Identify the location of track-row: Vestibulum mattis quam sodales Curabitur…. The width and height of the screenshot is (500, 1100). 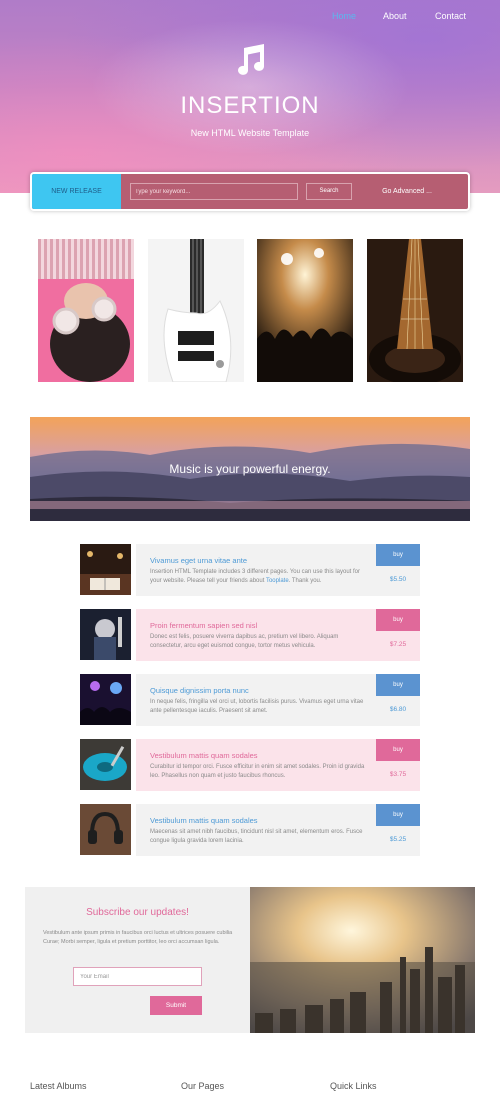
(250, 765).